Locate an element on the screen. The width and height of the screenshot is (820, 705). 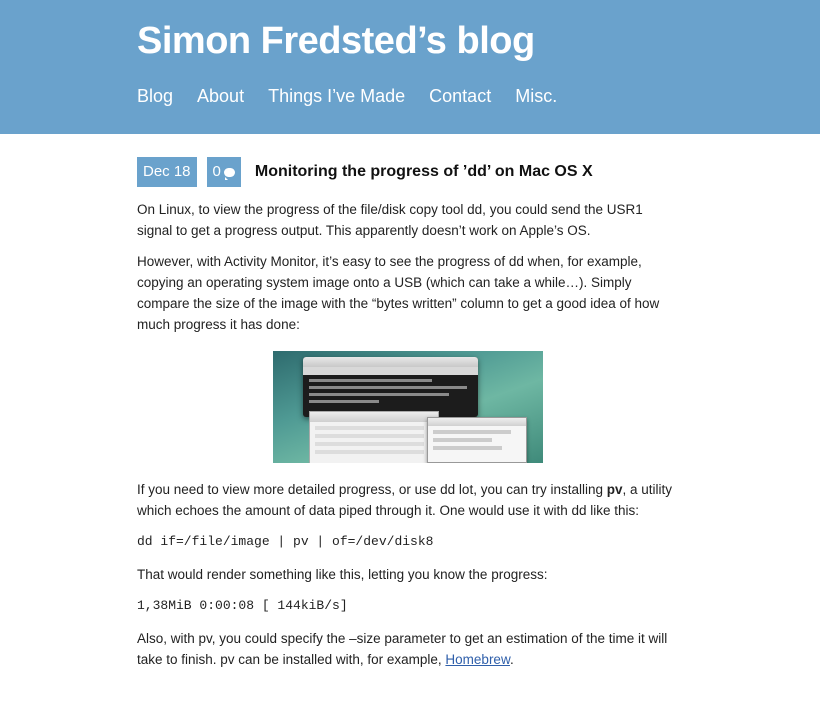
activity-monitor-screenshot is located at coordinates (408, 407).